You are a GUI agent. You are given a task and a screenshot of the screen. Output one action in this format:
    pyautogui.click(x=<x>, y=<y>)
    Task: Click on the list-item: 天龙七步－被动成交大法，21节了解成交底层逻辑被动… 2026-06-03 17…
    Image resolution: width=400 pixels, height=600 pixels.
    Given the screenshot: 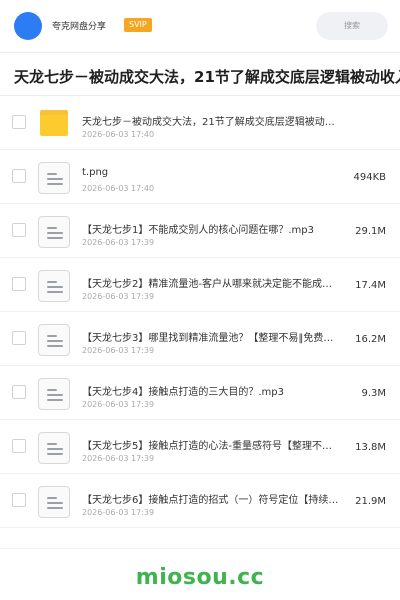 What is the action you would take?
    pyautogui.click(x=200, y=123)
    